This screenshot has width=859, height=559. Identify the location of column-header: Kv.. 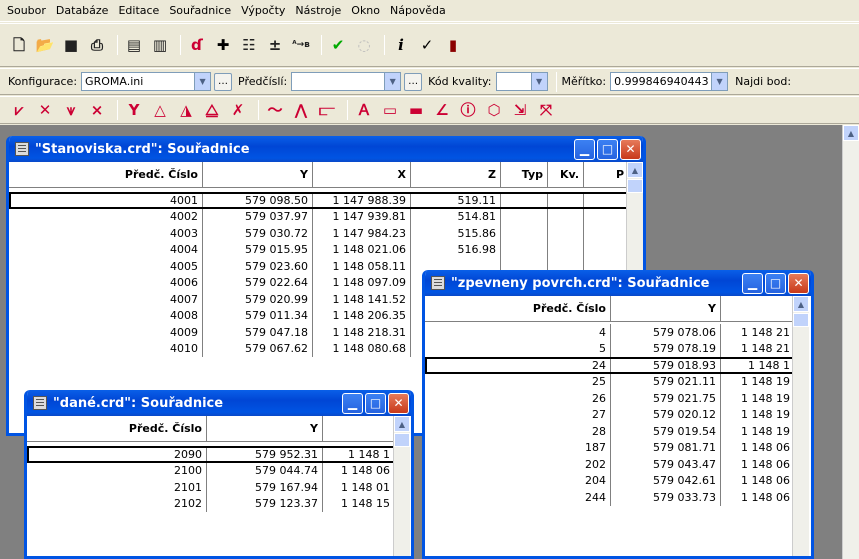
(566, 174).